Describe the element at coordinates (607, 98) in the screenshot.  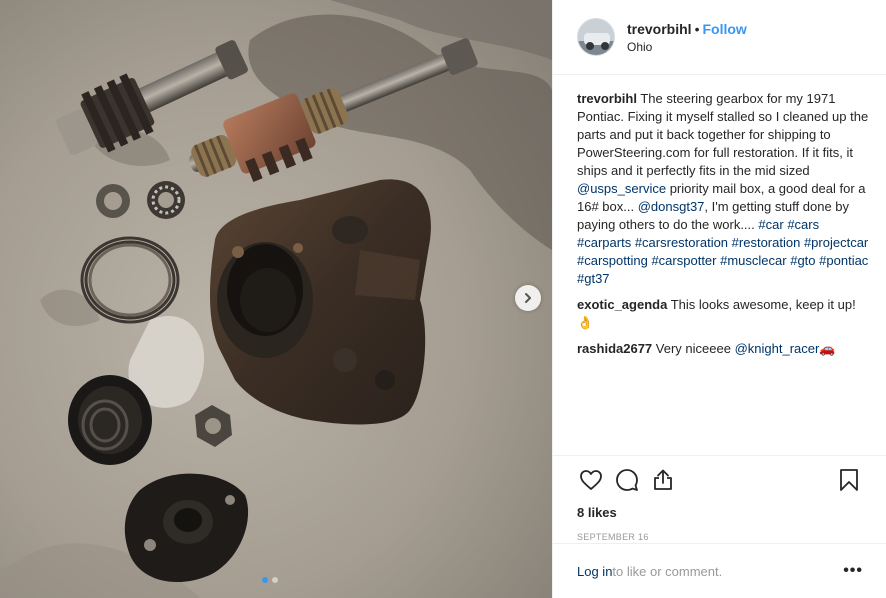
I see `caption-username: trevorbihl` at that location.